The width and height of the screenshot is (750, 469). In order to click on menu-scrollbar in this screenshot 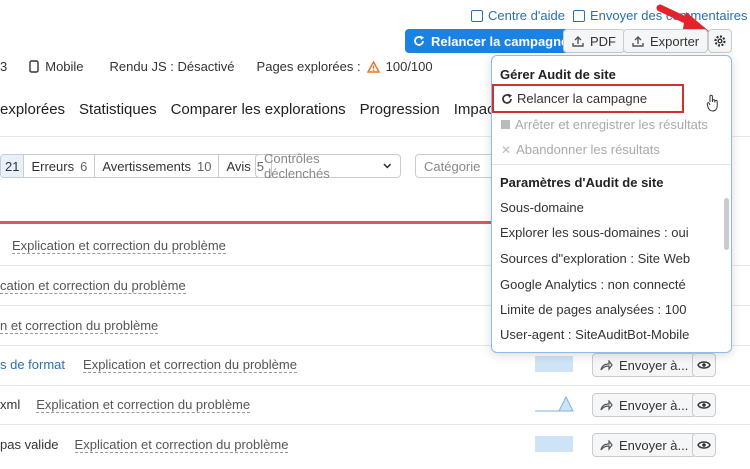, I will do `click(726, 224)`.